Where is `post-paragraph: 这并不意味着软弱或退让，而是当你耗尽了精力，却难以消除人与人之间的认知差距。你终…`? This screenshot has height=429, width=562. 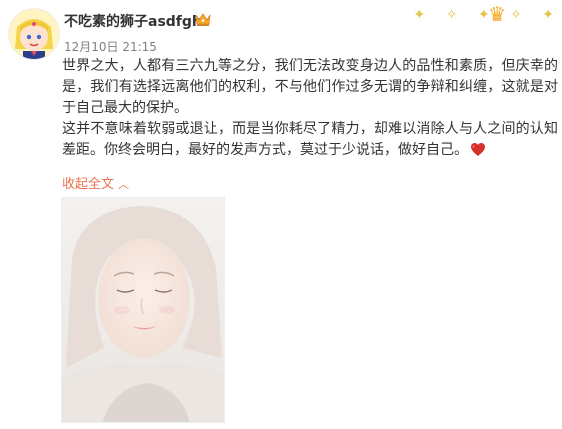
post-paragraph: 这并不意味着软弱或退让，而是当你耗尽了精力，却难以消除人与人之间的认知差距。你终… is located at coordinates (310, 141).